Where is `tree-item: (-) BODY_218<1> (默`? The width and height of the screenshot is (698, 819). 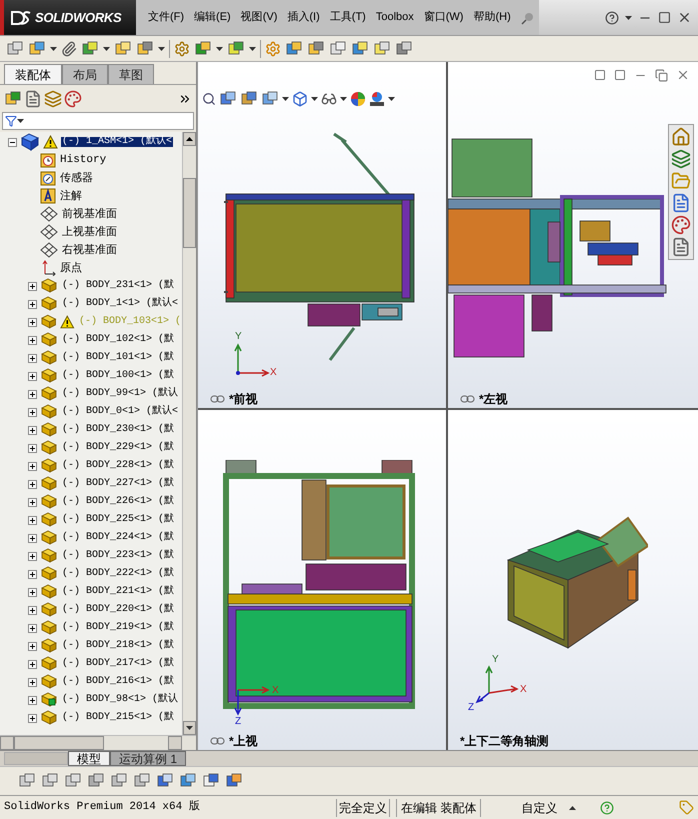
tree-item: (-) BODY_218<1> (默 is located at coordinates (118, 646).